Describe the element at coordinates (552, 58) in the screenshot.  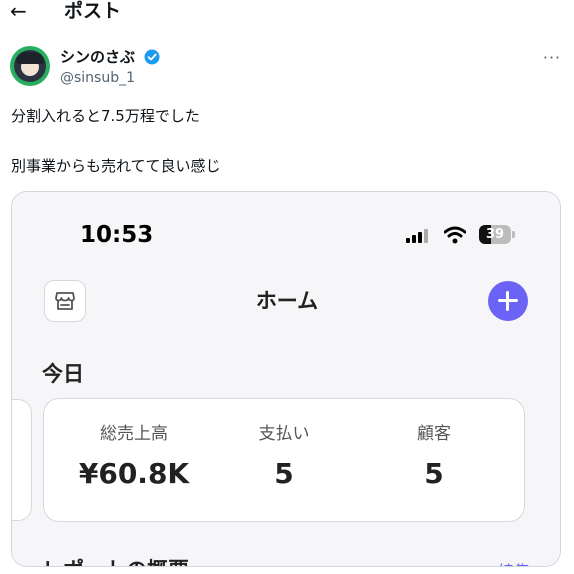
I see `more-options-icon: ···` at that location.